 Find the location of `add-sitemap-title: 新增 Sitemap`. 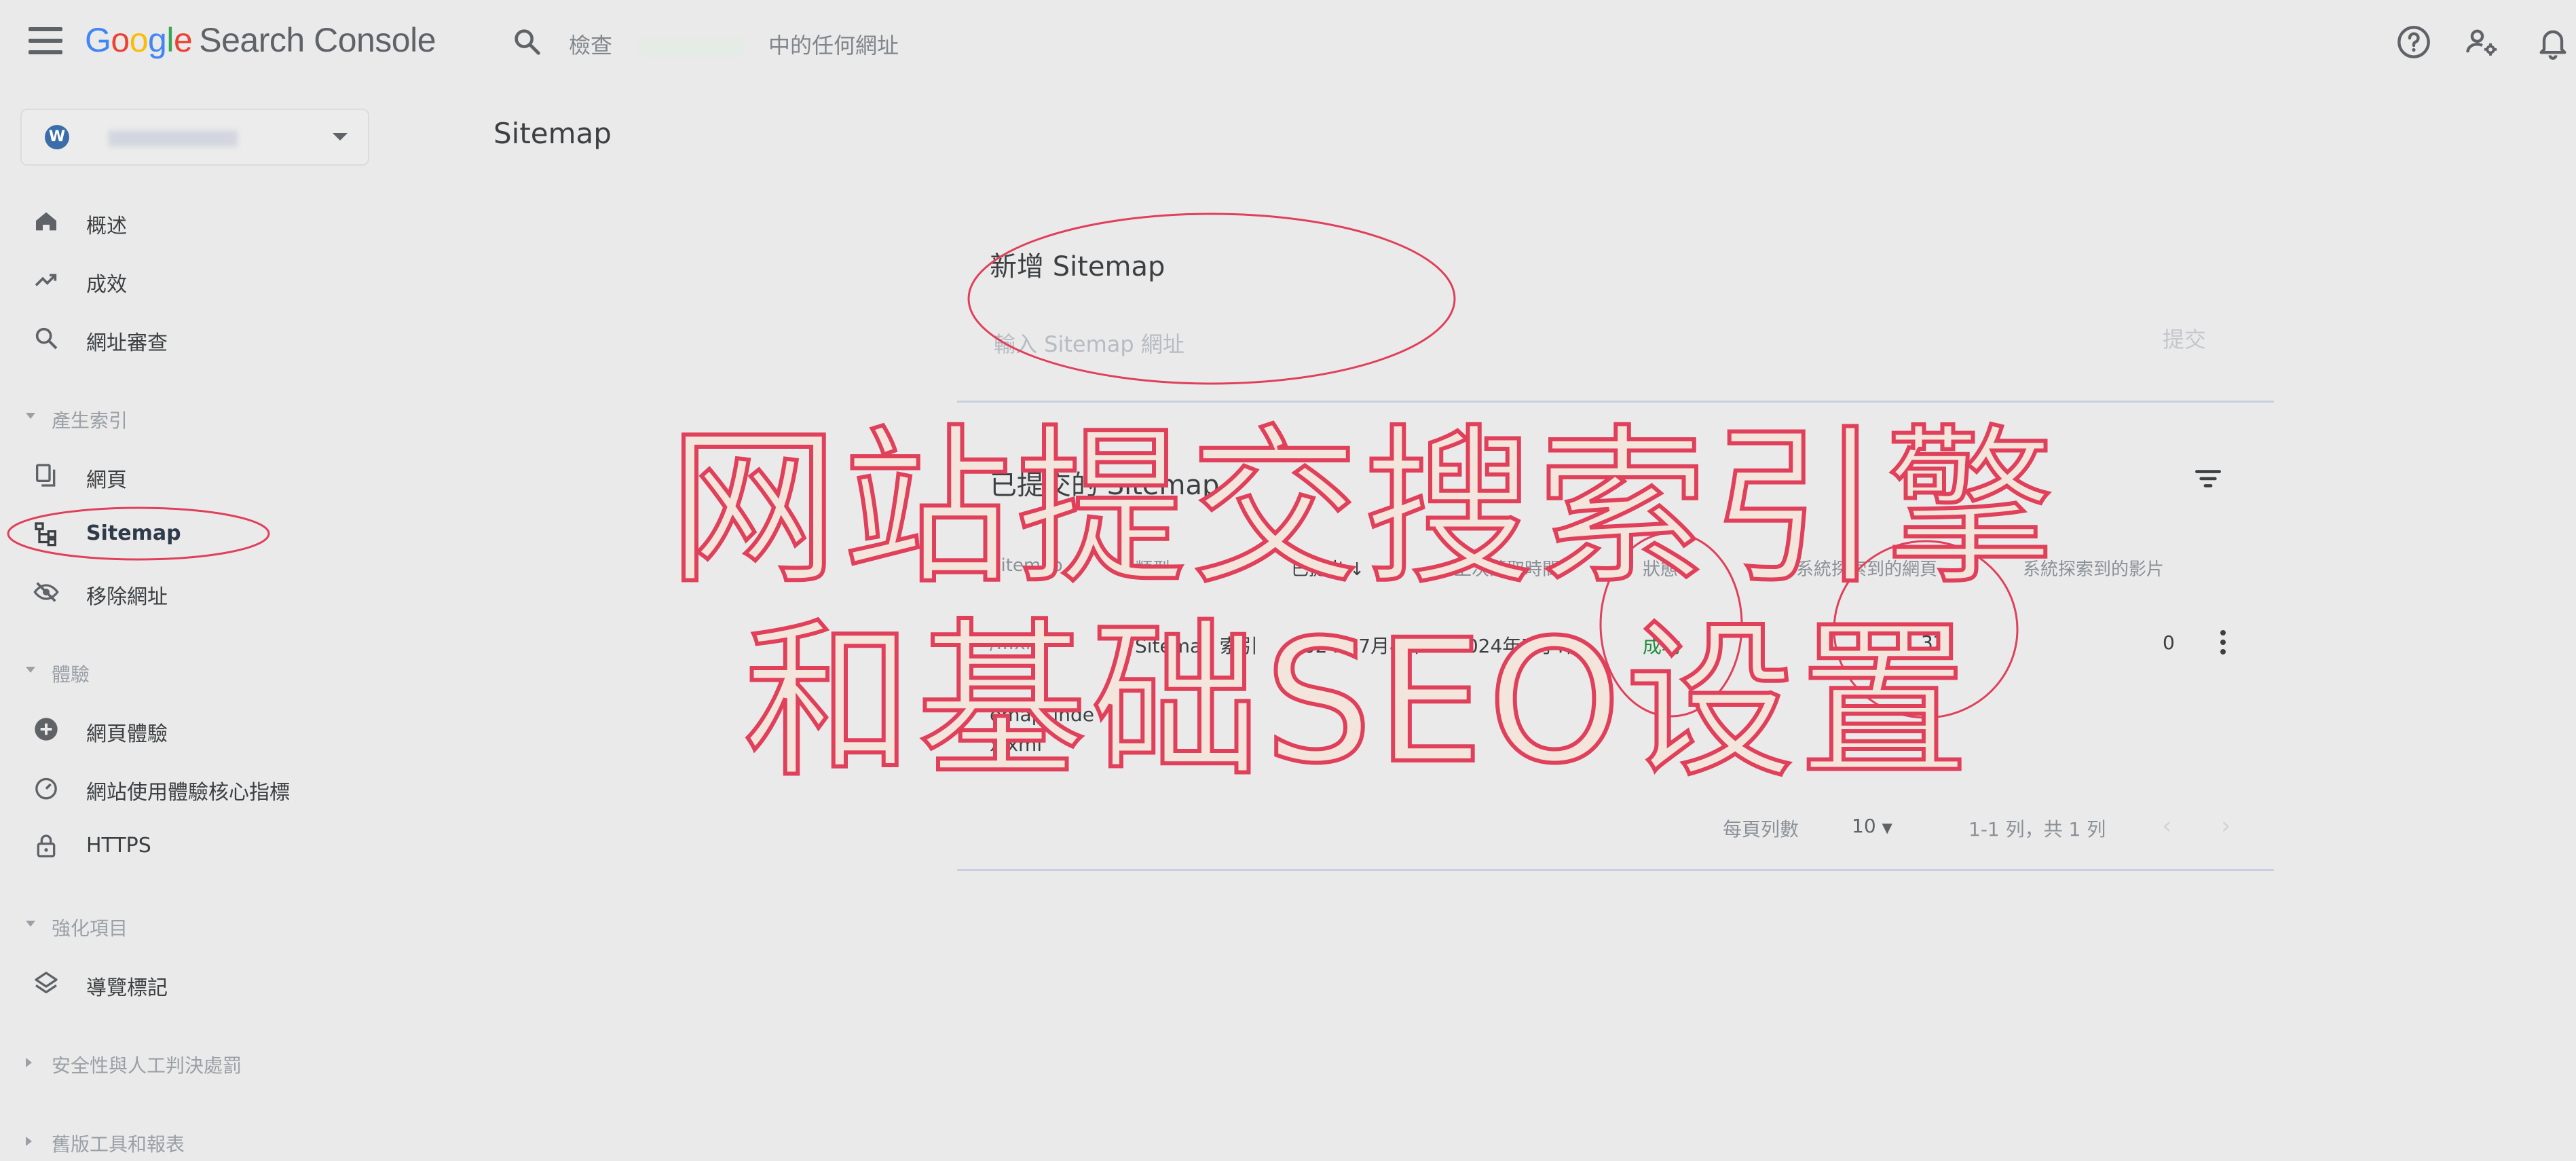

add-sitemap-title: 新增 Sitemap is located at coordinates (1077, 266).